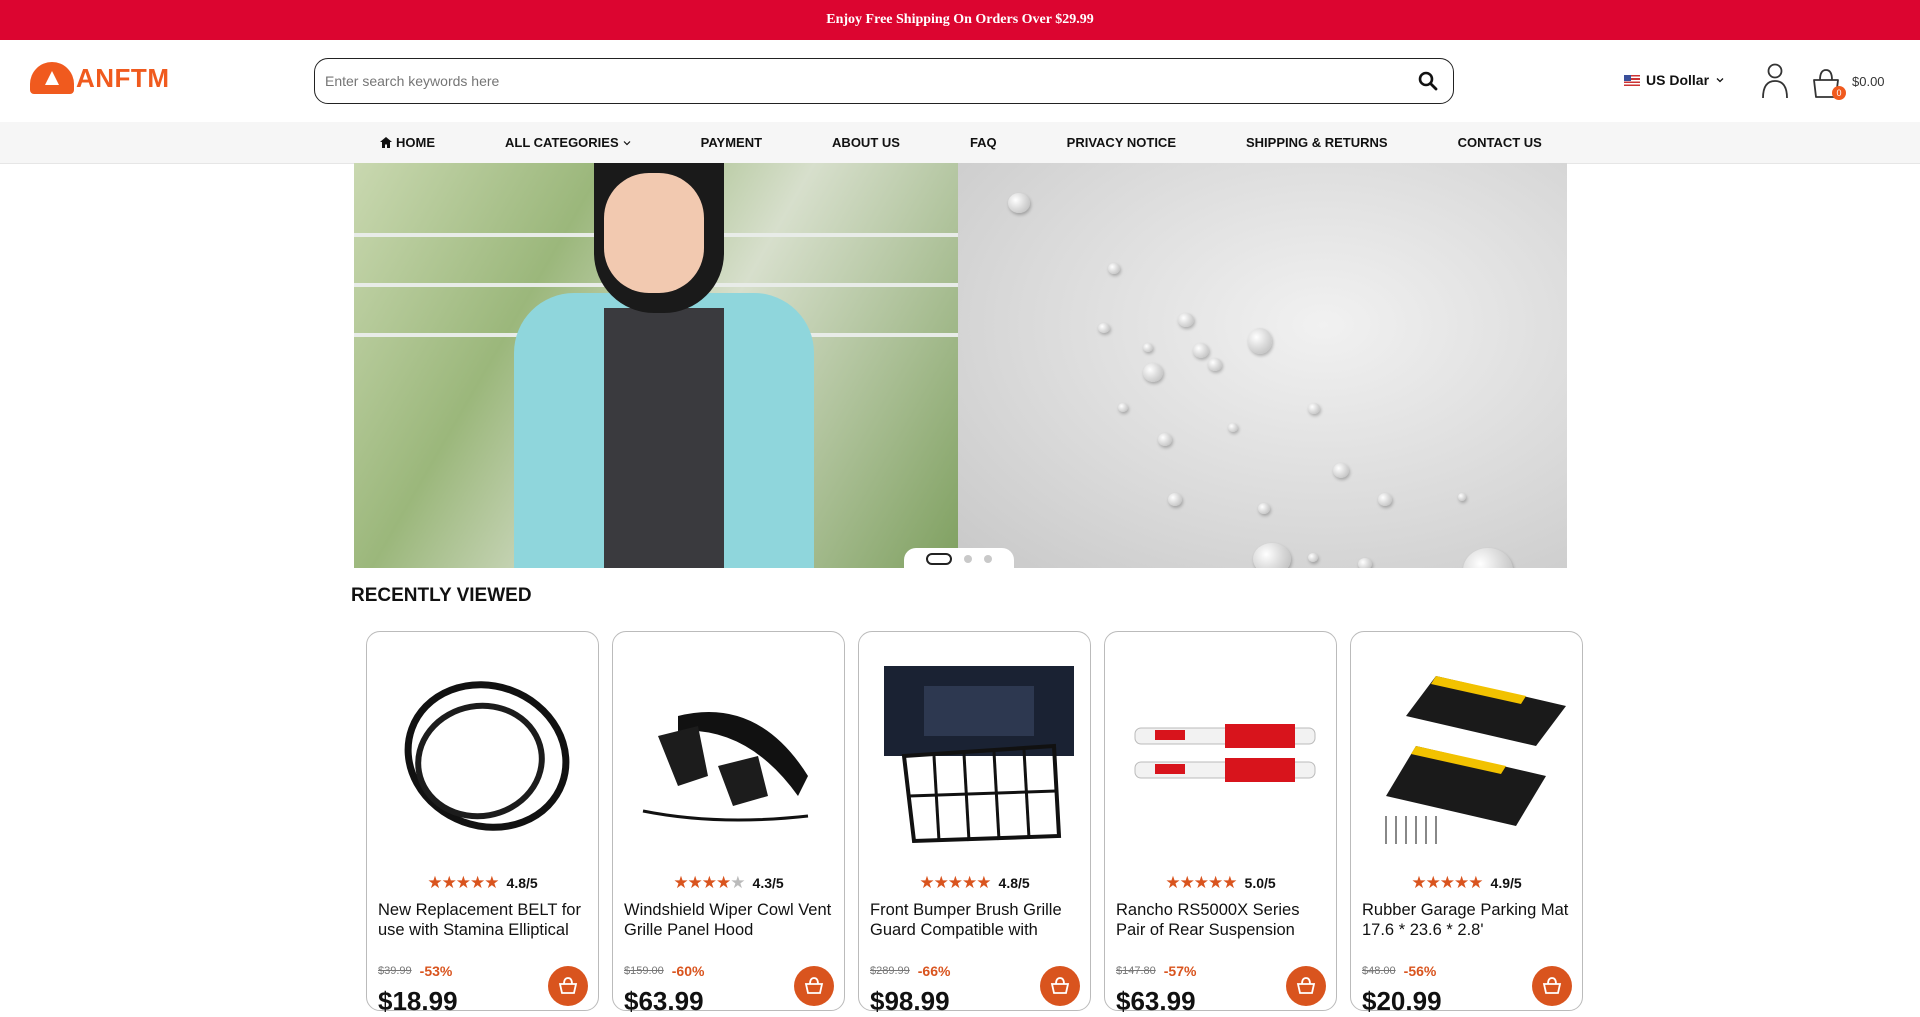  What do you see at coordinates (1260, 883) in the screenshot?
I see `rating-value: 5.0/5` at bounding box center [1260, 883].